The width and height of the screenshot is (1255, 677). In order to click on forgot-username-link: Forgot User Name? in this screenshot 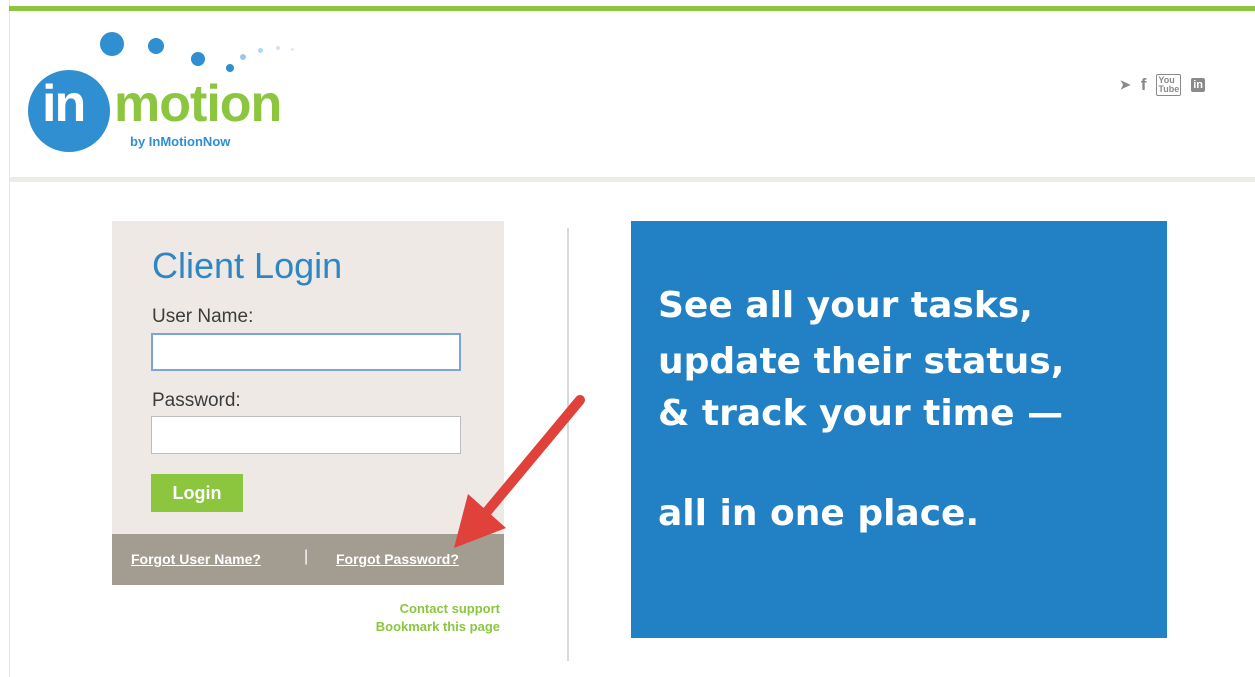, I will do `click(196, 559)`.